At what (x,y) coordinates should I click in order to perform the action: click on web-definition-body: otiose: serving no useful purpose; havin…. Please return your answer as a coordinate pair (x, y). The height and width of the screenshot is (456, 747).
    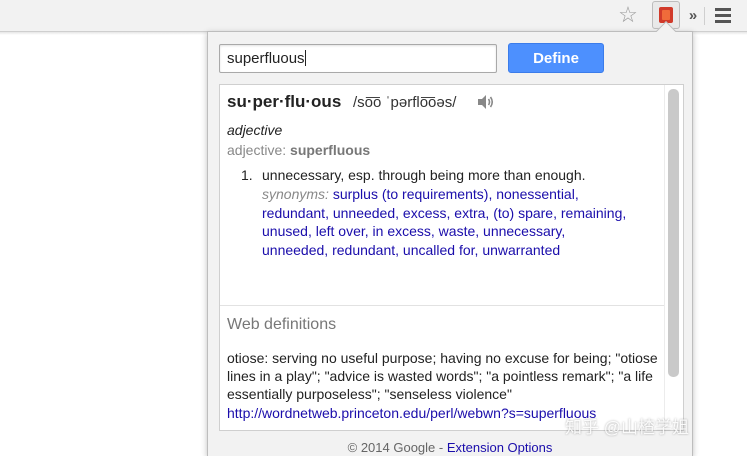
    Looking at the image, I should click on (442, 376).